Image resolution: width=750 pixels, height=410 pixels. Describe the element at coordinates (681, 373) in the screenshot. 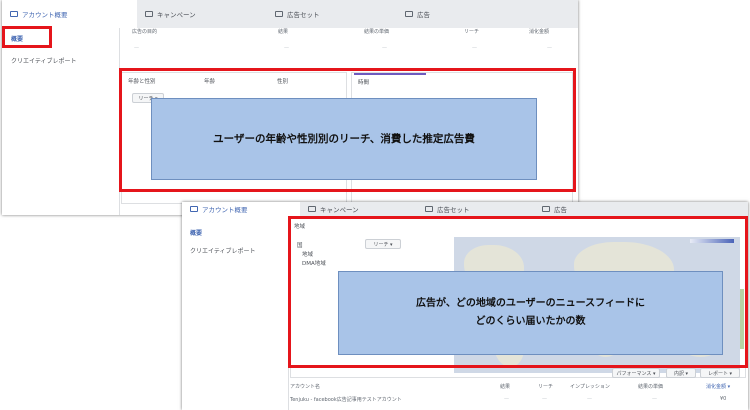

I see `breakdown-dropdown: 内訳 ▾` at that location.